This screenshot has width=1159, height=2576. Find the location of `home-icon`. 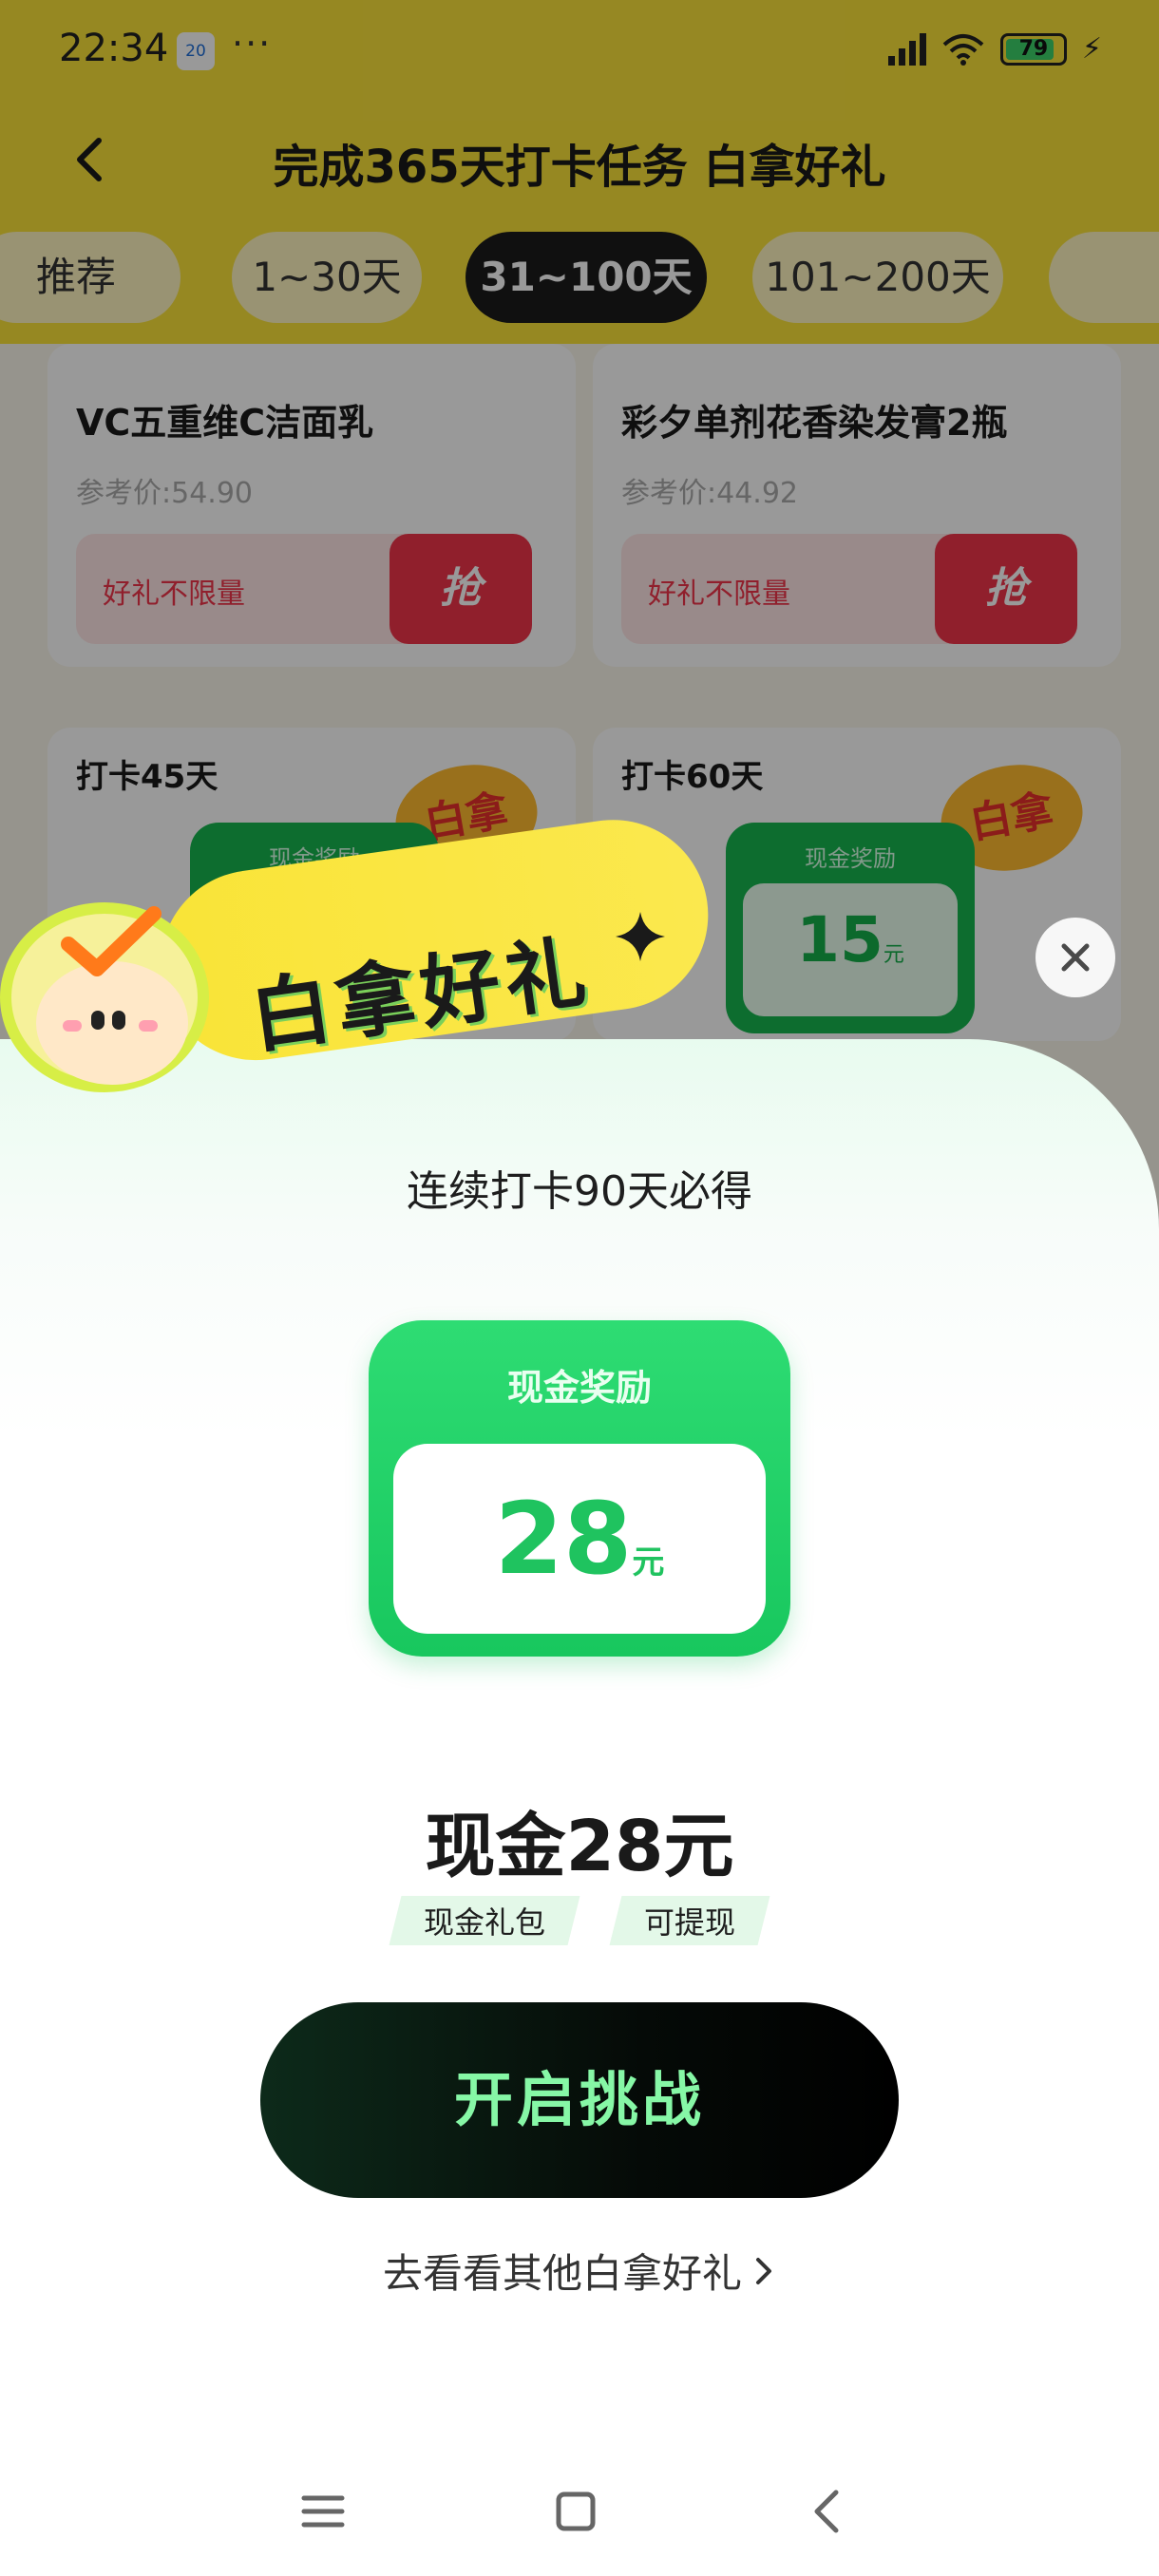

home-icon is located at coordinates (575, 2511).